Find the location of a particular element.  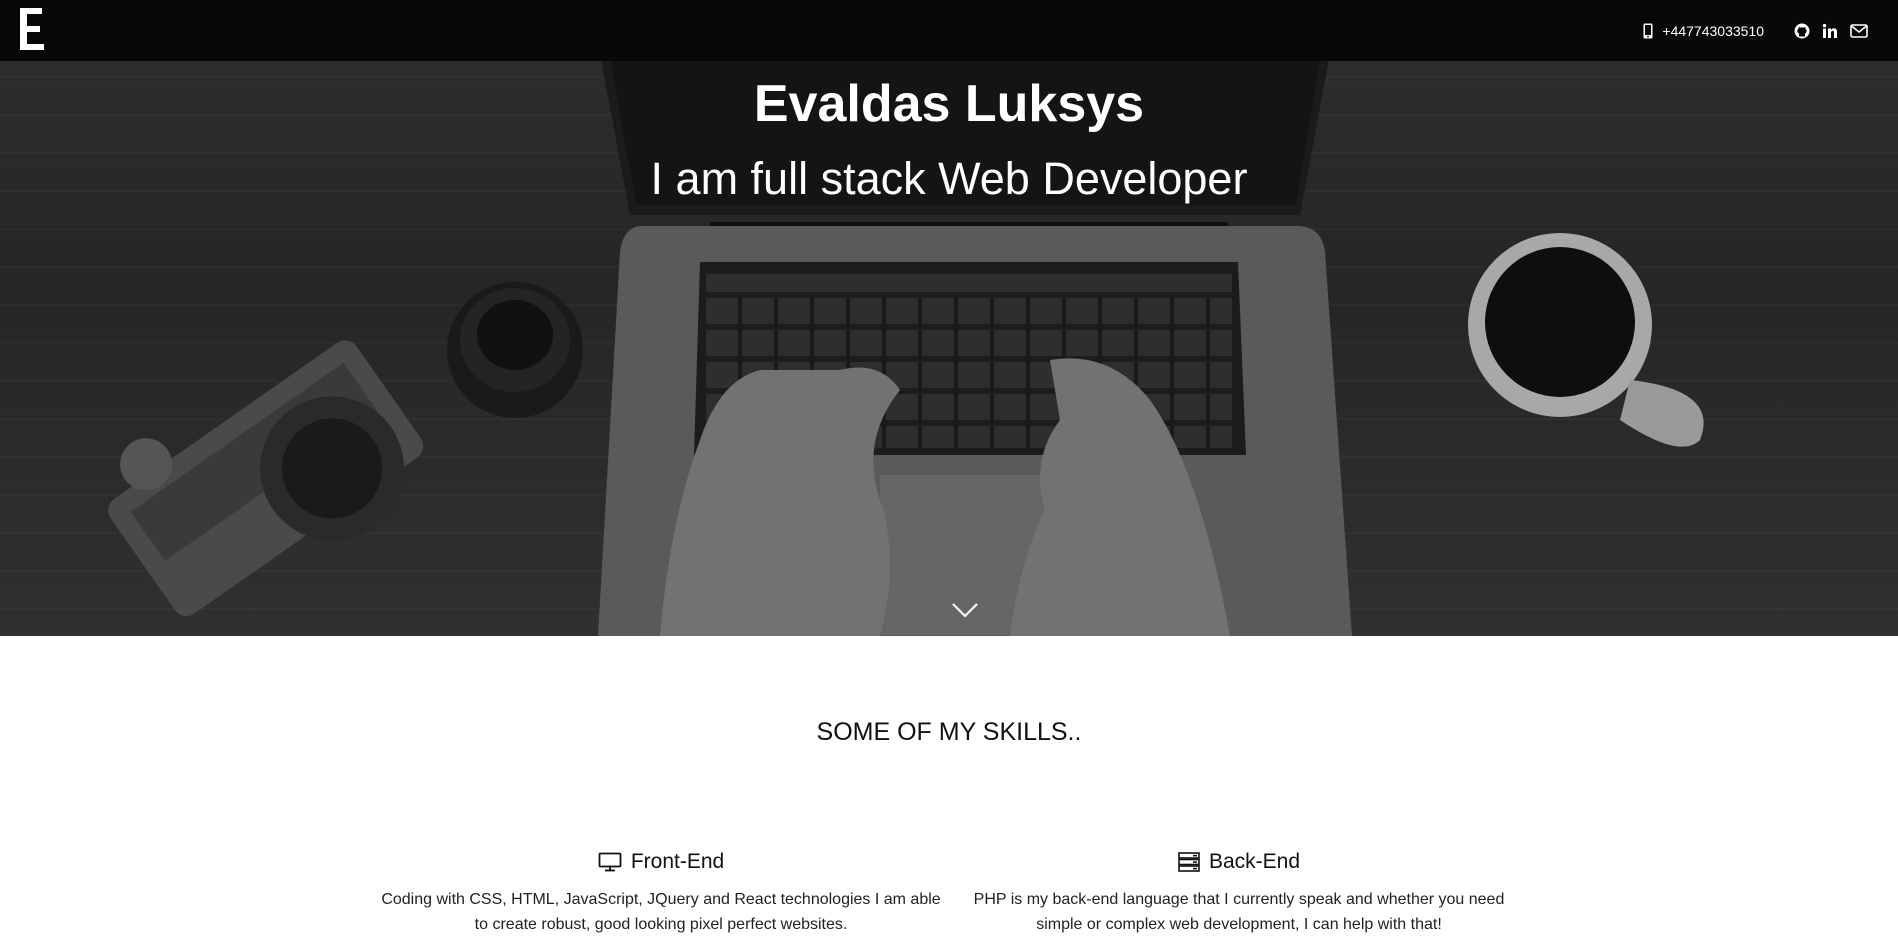

skill-front-end-title: Front-End is located at coordinates (677, 861).